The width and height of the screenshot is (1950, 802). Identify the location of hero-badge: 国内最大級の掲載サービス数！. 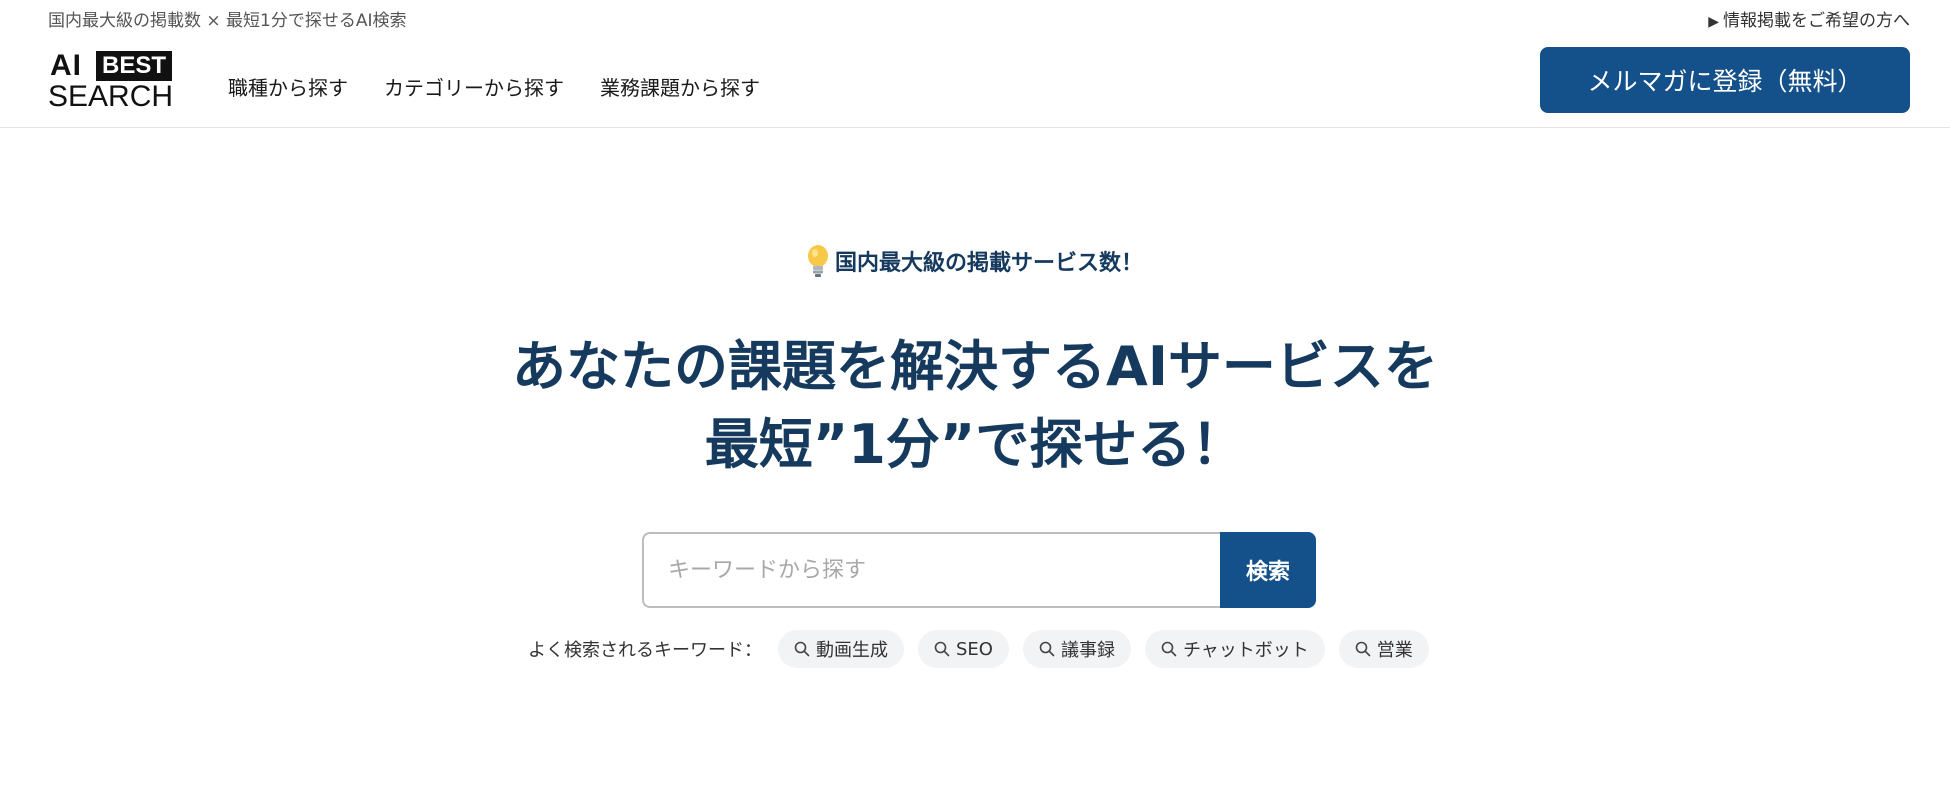
(975, 264).